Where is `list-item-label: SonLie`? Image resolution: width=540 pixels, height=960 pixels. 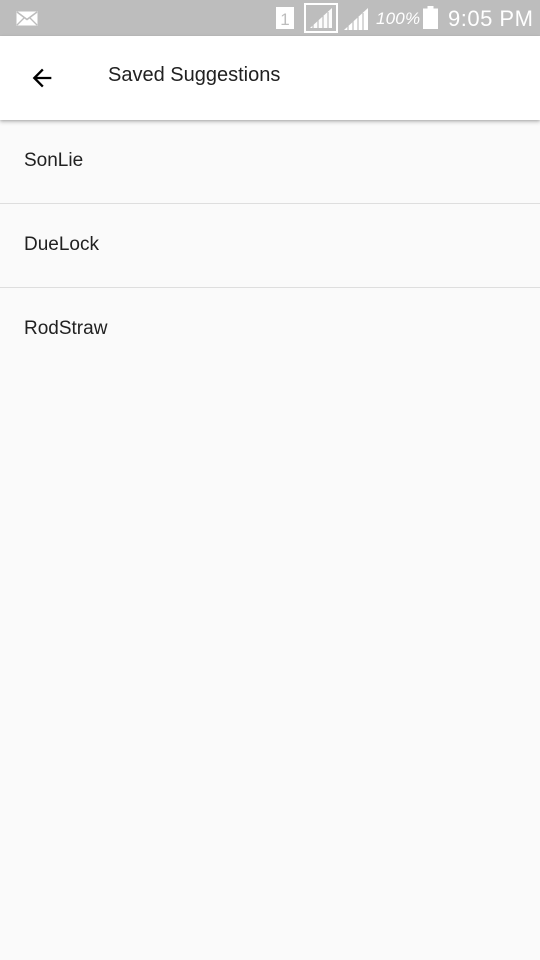 list-item-label: SonLie is located at coordinates (54, 160).